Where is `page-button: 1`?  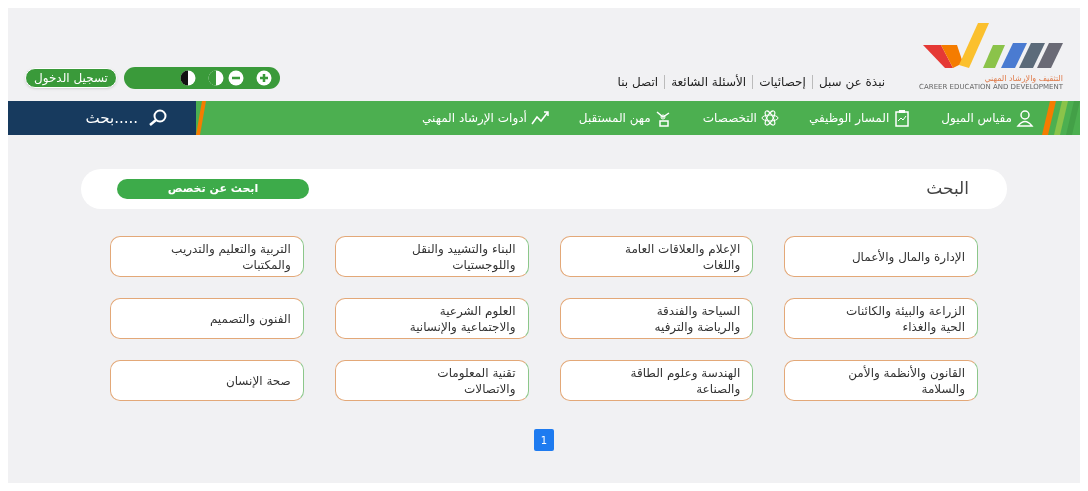
page-button: 1 is located at coordinates (544, 440).